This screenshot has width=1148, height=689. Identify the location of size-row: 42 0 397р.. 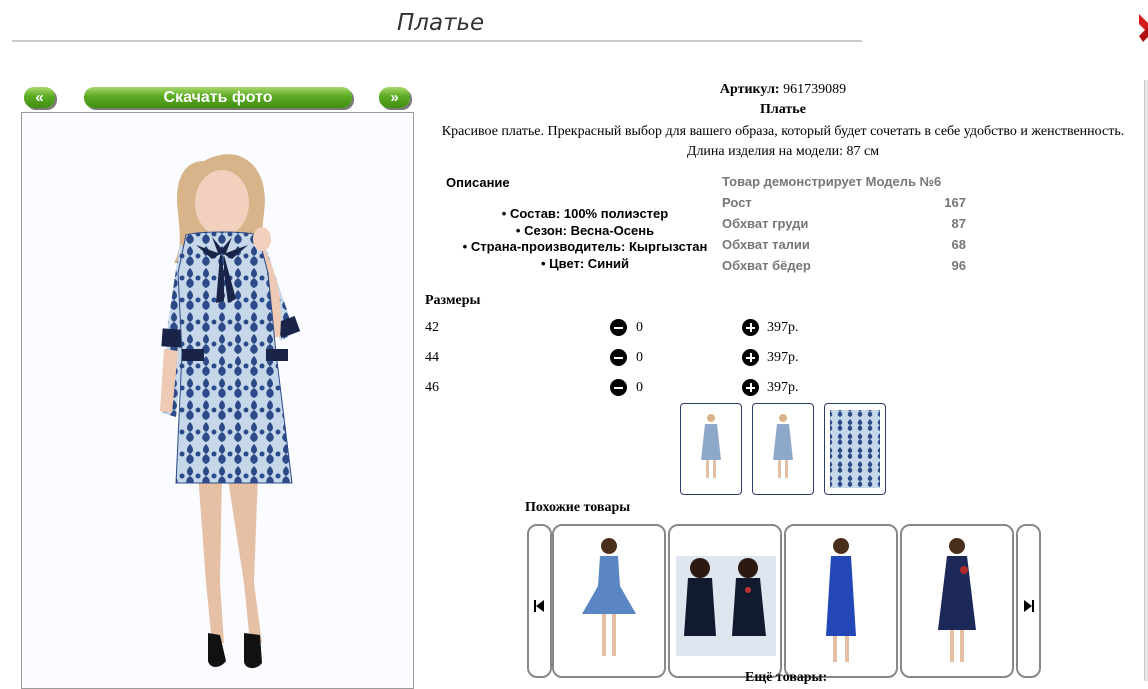
(625, 328).